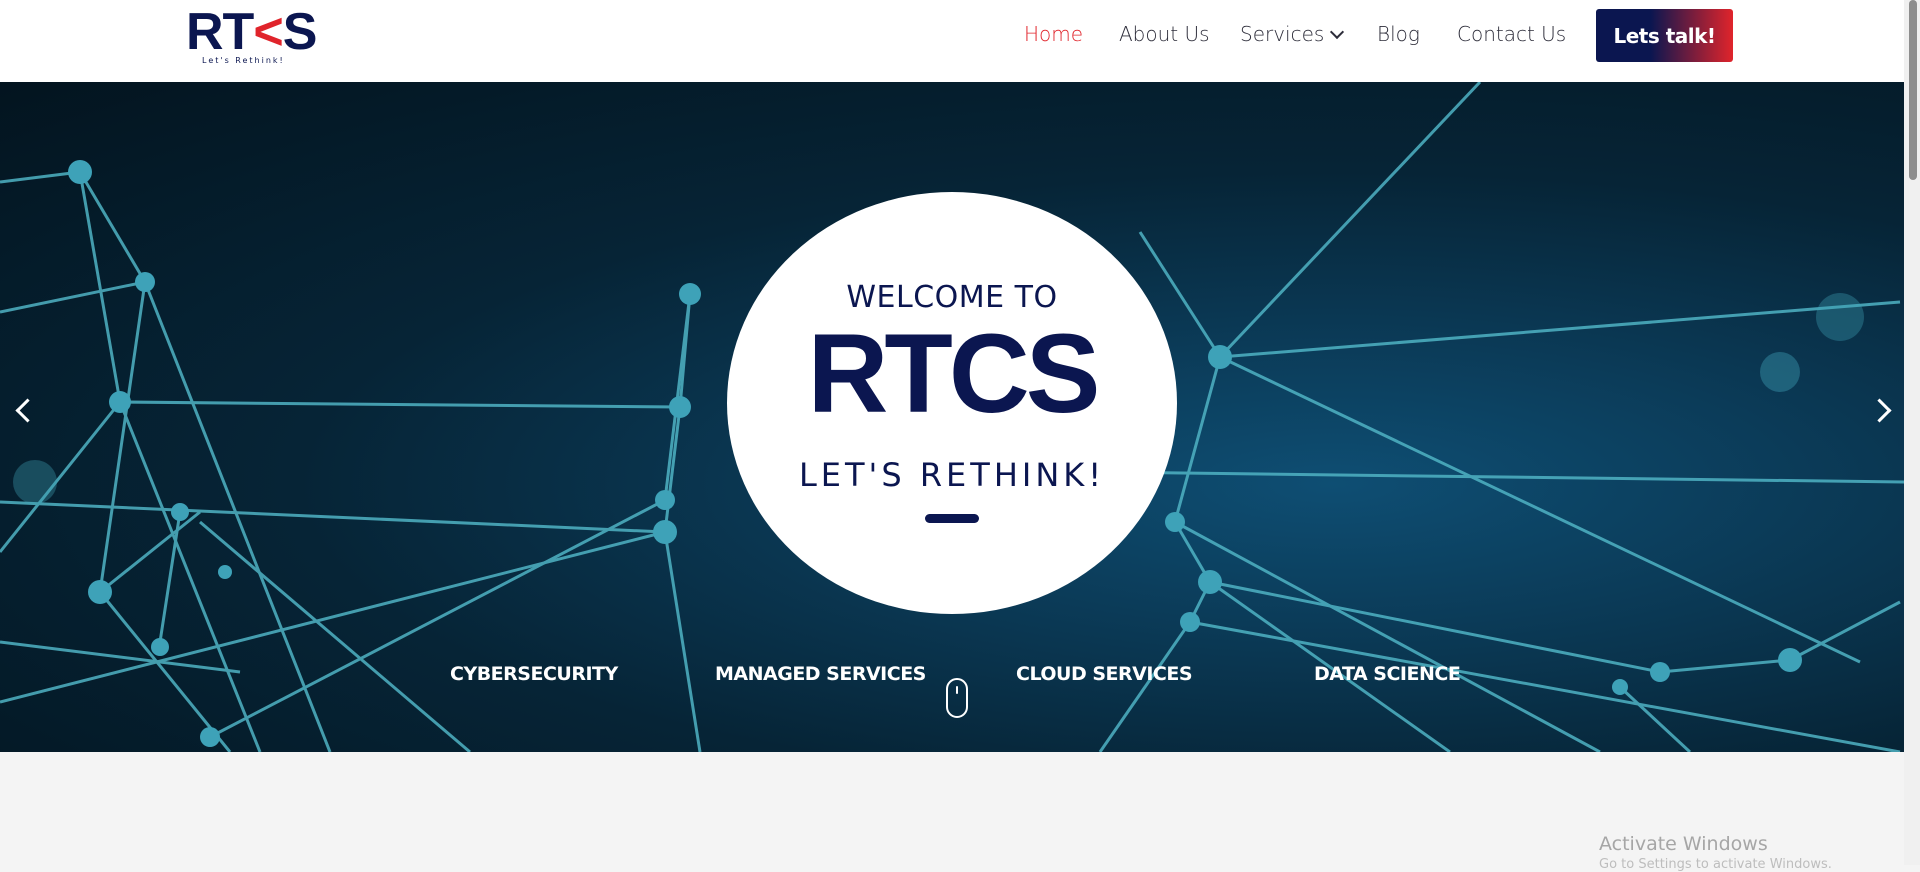  I want to click on nav-item-home: Home, so click(1053, 34).